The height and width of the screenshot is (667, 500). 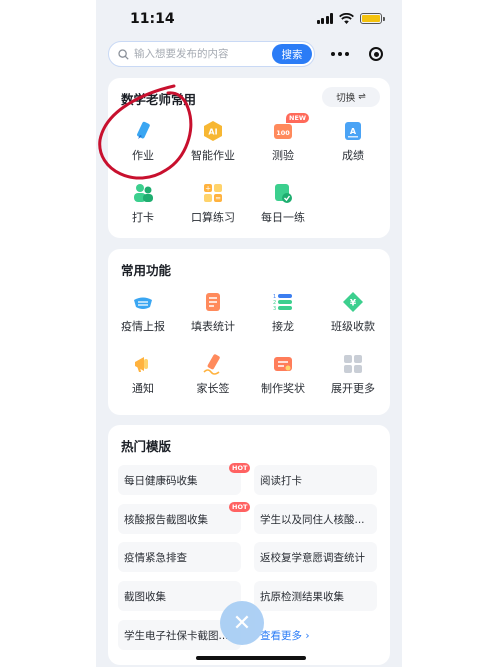 I want to click on certificate-icon, so click(x=283, y=364).